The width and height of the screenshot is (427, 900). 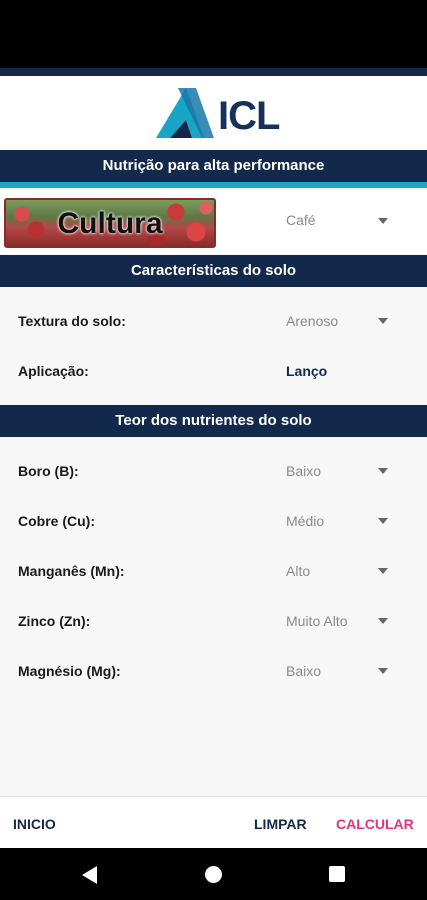 What do you see at coordinates (213, 34) in the screenshot?
I see `status-bar` at bounding box center [213, 34].